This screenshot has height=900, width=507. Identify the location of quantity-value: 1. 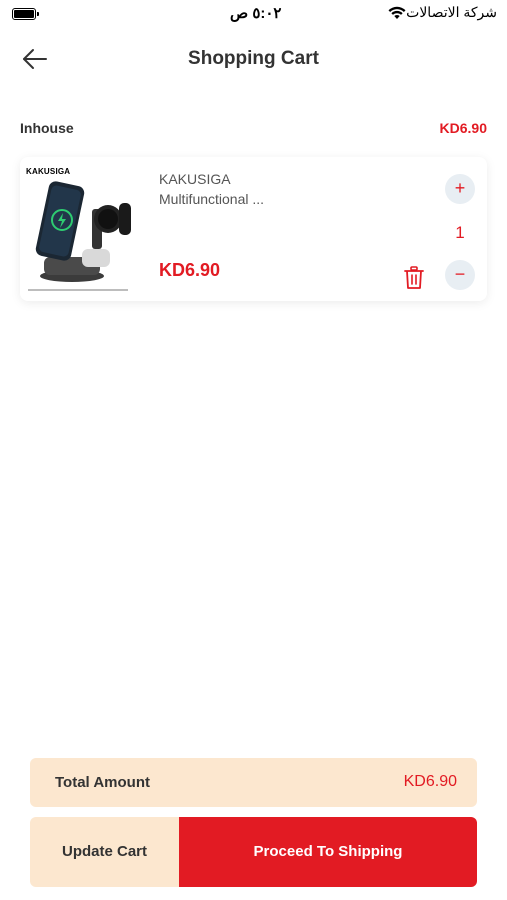
(460, 232).